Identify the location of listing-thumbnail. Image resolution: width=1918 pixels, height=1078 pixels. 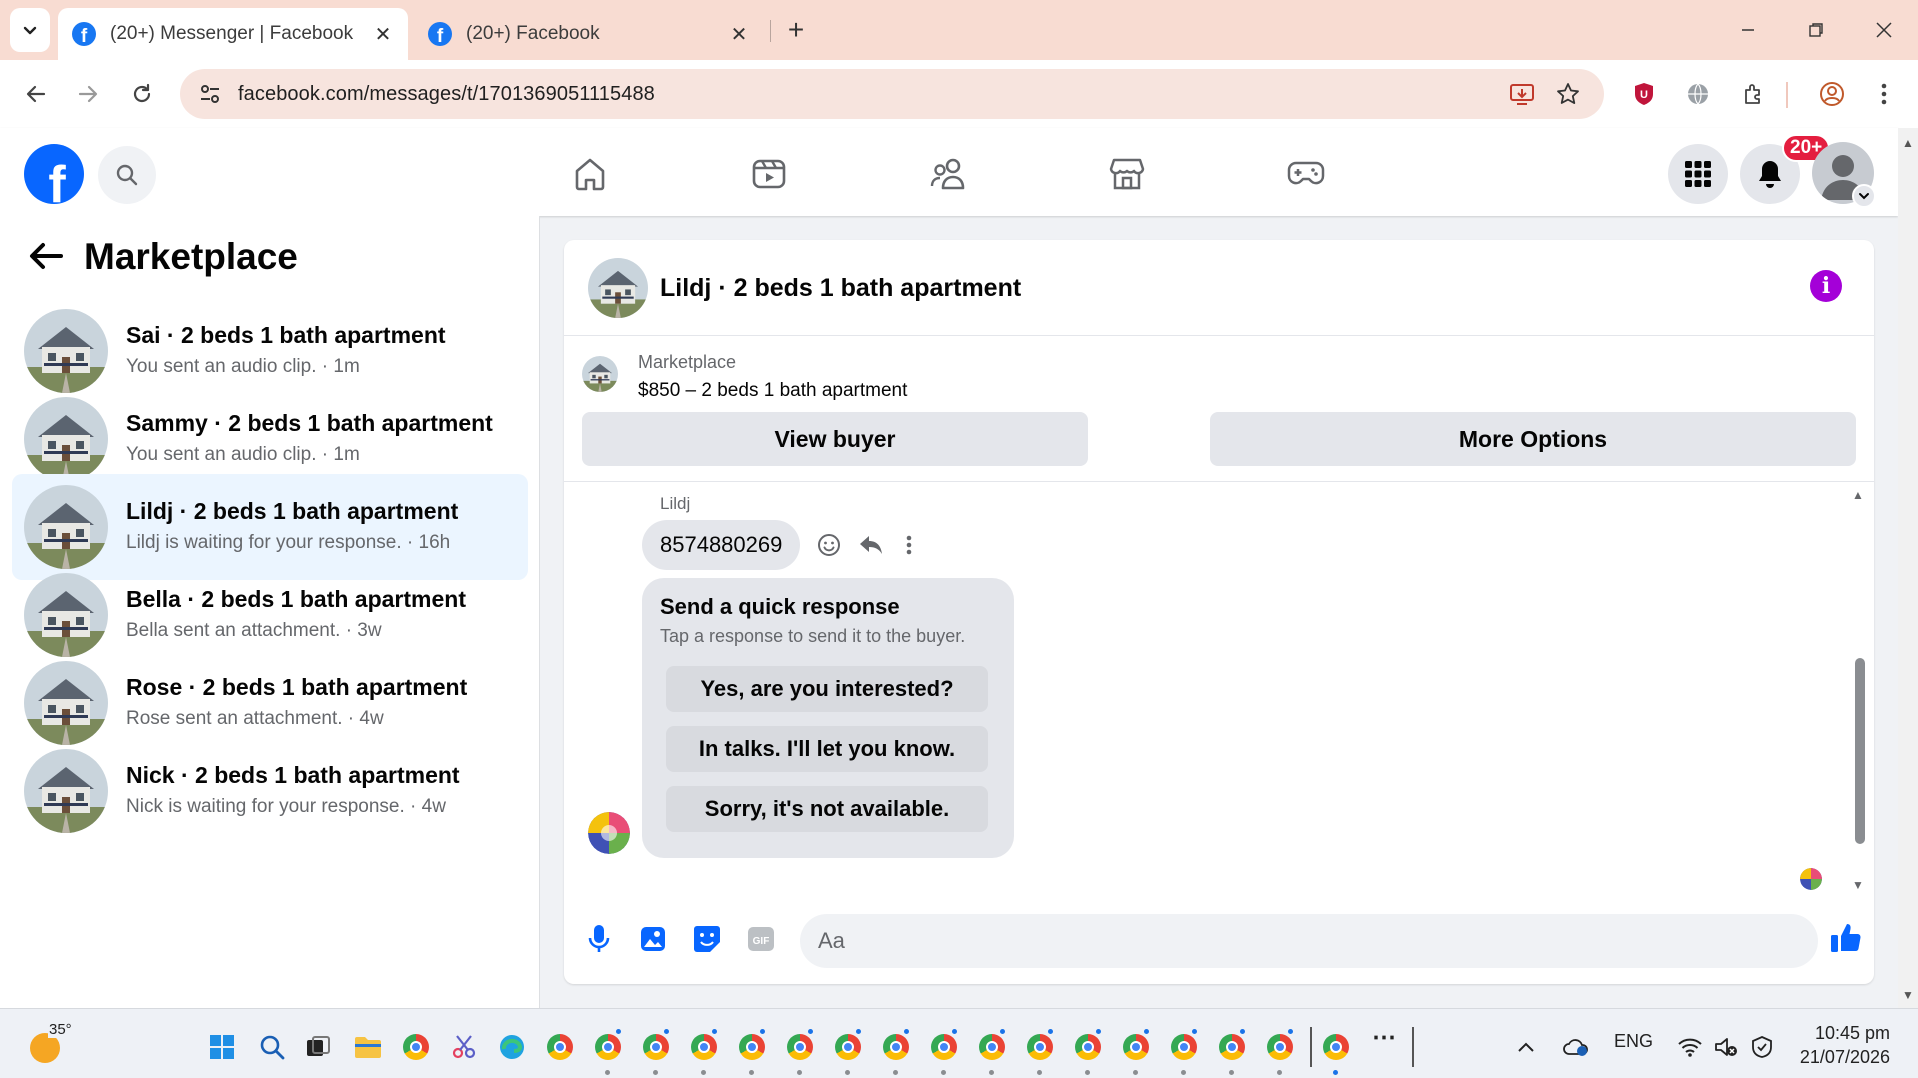
(618, 288).